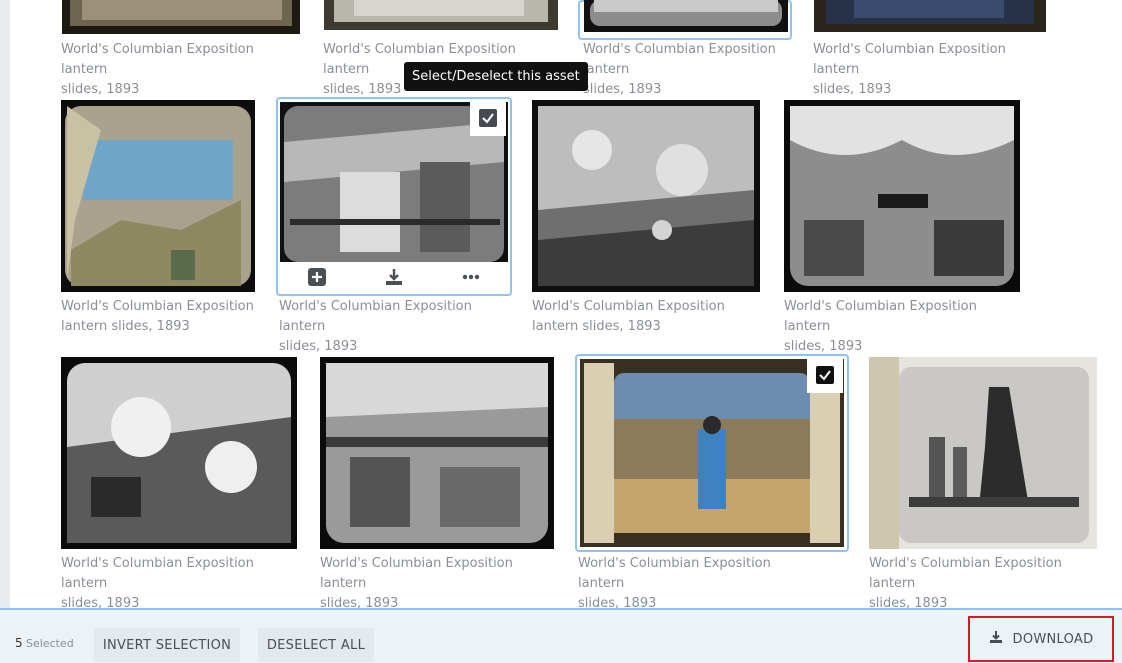 This screenshot has width=1122, height=663. I want to click on left-scroll-rail, so click(5, 304).